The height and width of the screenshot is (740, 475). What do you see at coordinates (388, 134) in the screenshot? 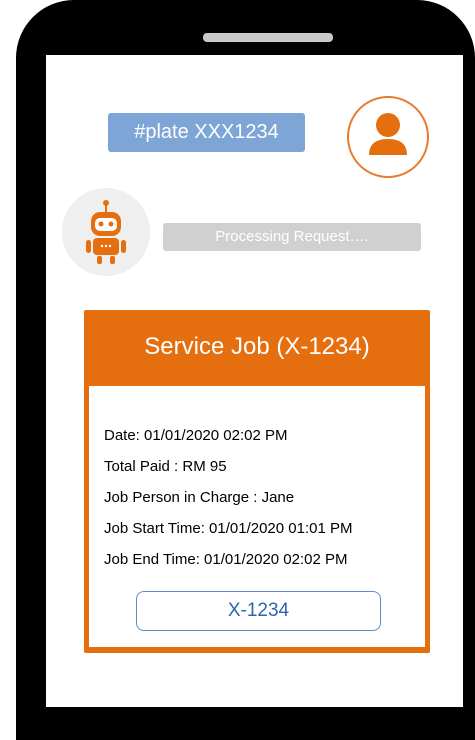
I see `user-icon` at bounding box center [388, 134].